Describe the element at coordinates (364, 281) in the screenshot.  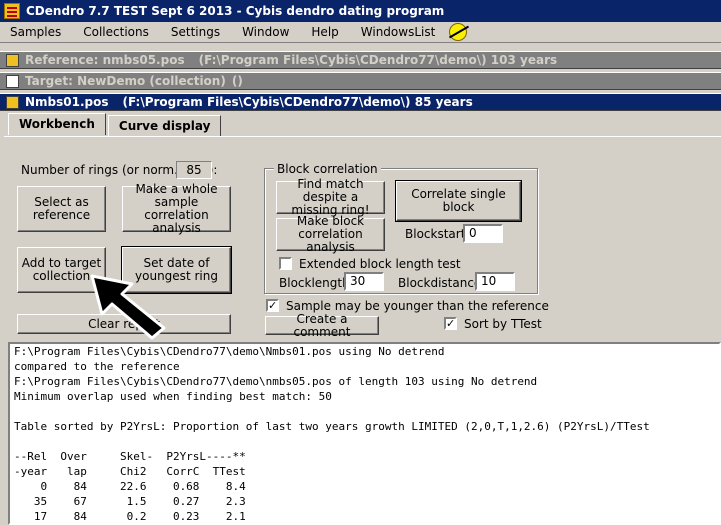
I see `blocklength-input: 30` at that location.